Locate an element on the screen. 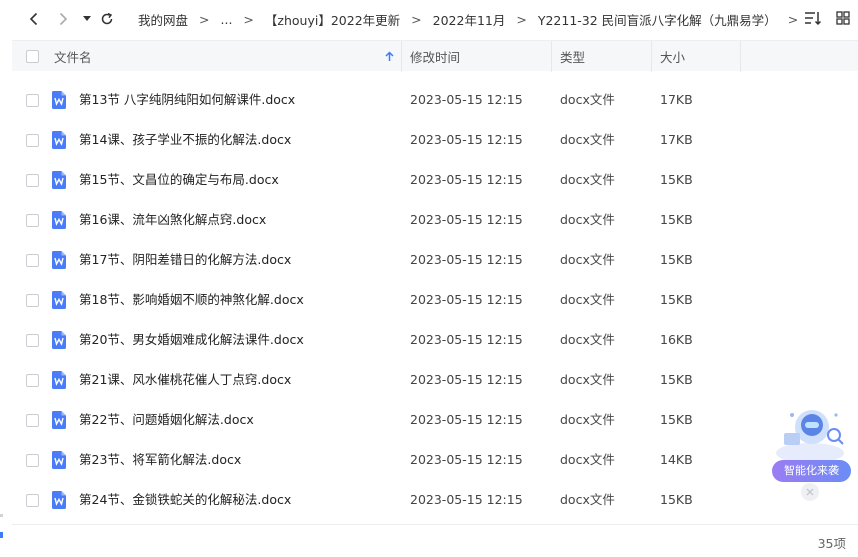 The height and width of the screenshot is (557, 858). grid-view-button is located at coordinates (843, 20).